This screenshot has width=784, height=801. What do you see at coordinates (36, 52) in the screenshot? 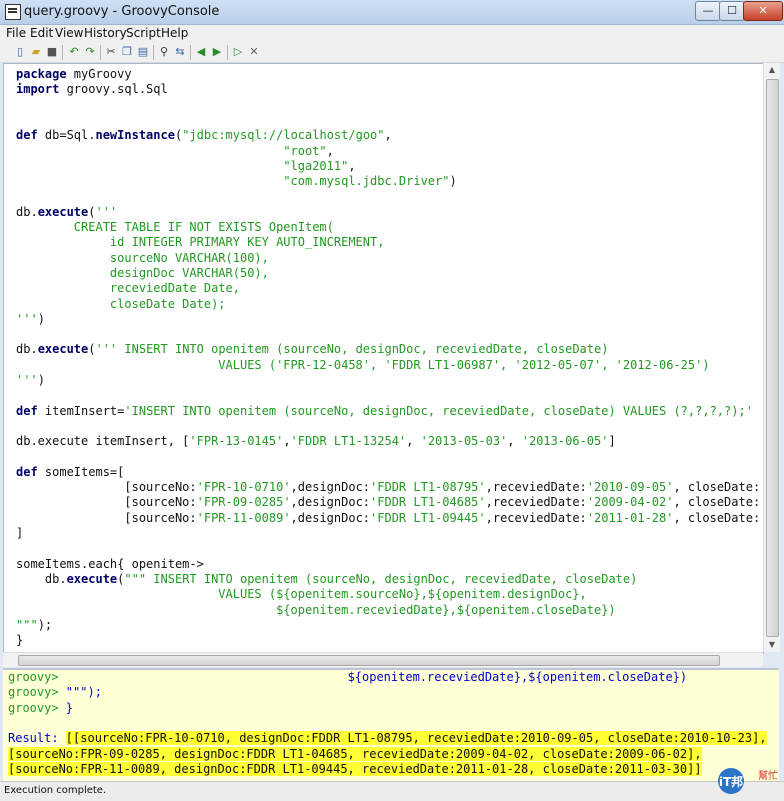
I see `open-file-icon: ▰` at bounding box center [36, 52].